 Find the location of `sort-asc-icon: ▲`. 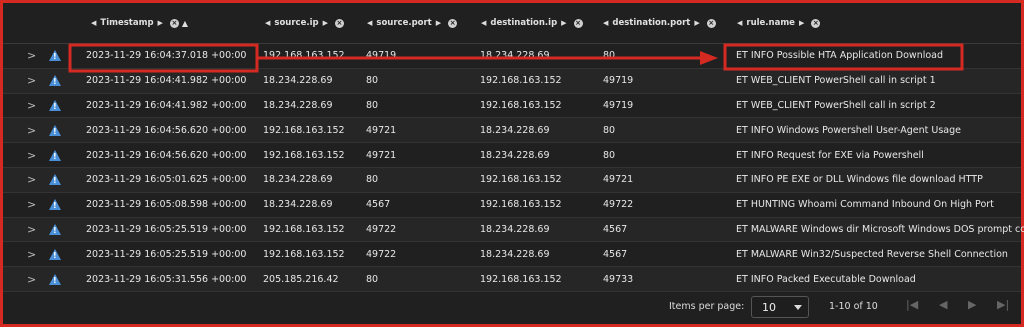

sort-asc-icon: ▲ is located at coordinates (185, 23).